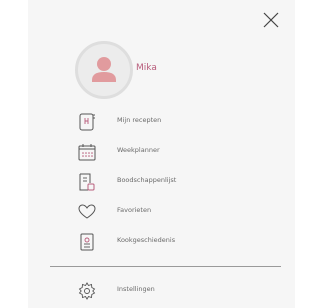 The image size is (323, 308). What do you see at coordinates (147, 180) in the screenshot?
I see `menu-item-label: Boodschappenlijst` at bounding box center [147, 180].